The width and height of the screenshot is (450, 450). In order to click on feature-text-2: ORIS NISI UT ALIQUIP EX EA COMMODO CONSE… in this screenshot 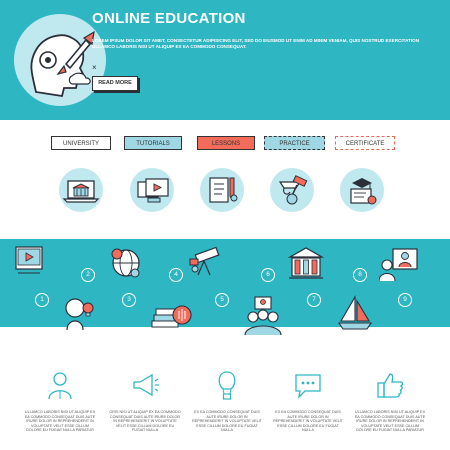, I will do `click(145, 421)`.